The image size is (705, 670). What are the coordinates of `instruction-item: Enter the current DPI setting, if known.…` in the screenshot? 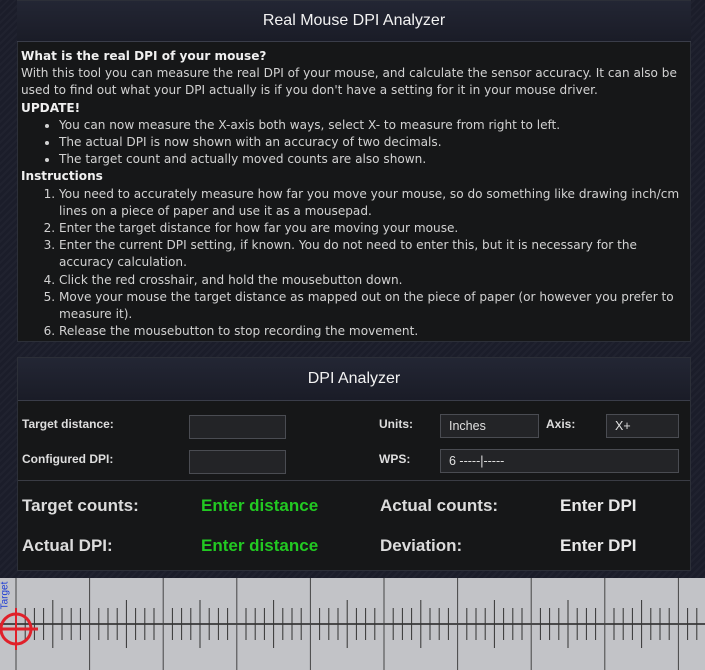 It's located at (373, 254).